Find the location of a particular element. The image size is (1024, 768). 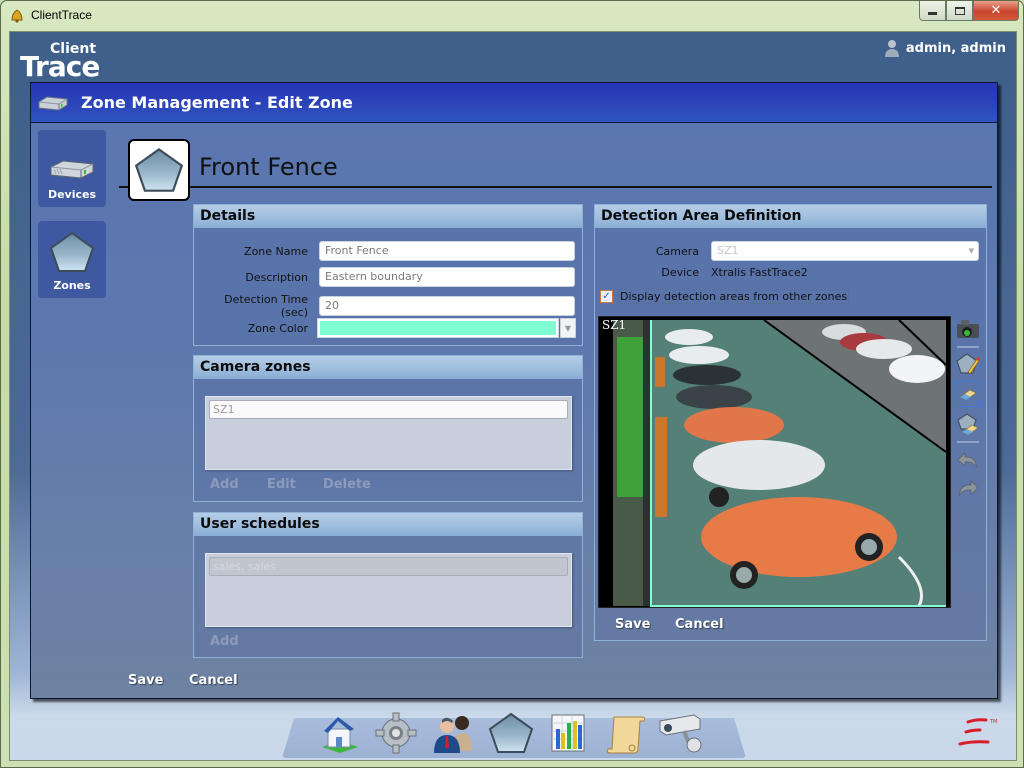

snapshot-button is located at coordinates (968, 329).